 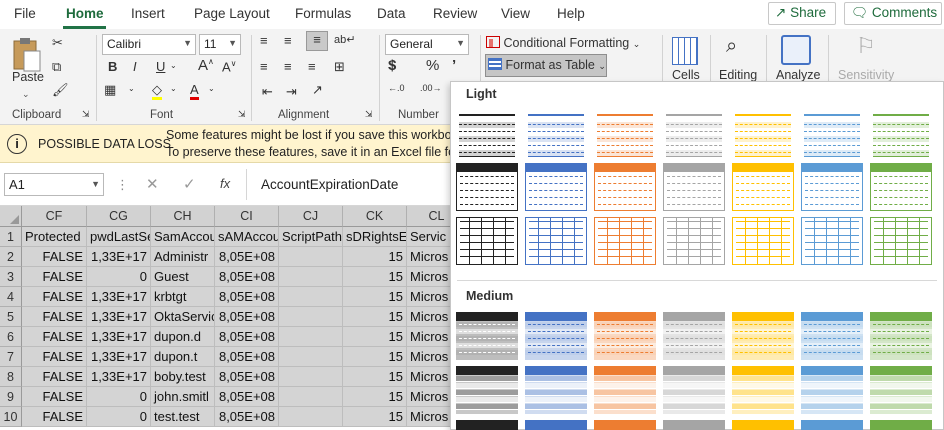 I want to click on cells-icon, so click(x=685, y=51).